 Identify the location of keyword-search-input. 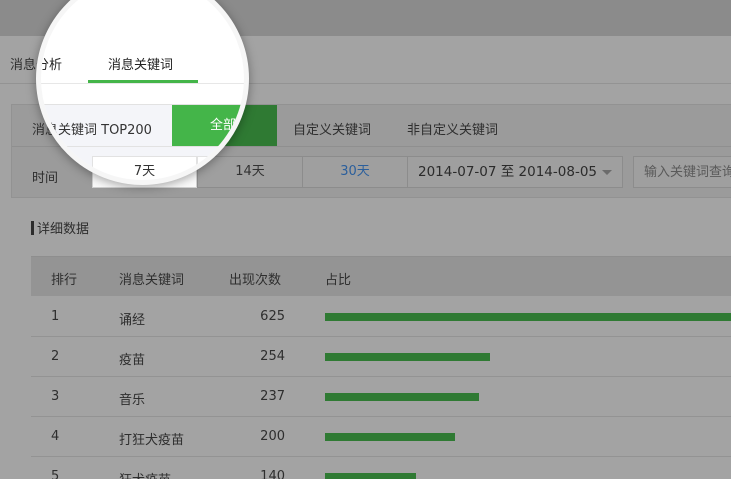
(682, 172).